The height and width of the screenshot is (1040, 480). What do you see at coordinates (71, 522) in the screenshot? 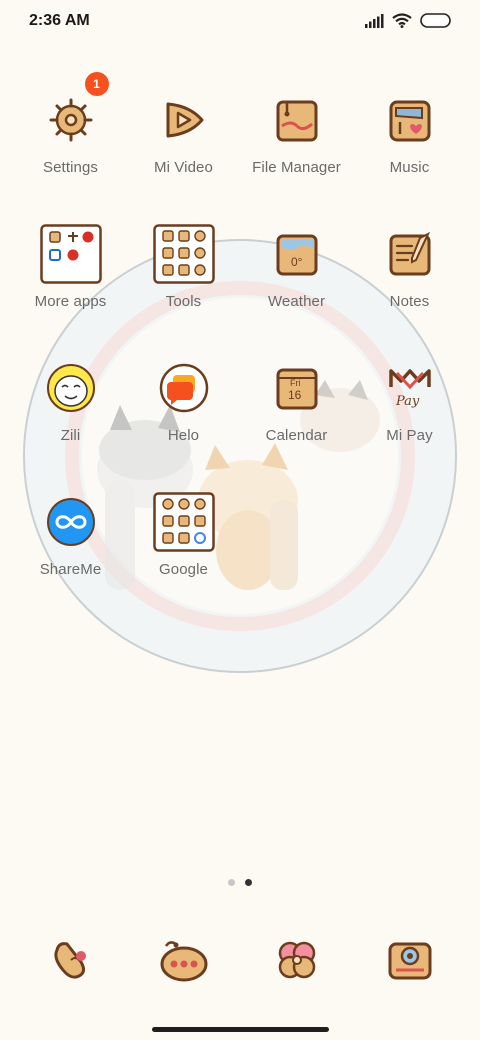
I see `shareme-icon` at bounding box center [71, 522].